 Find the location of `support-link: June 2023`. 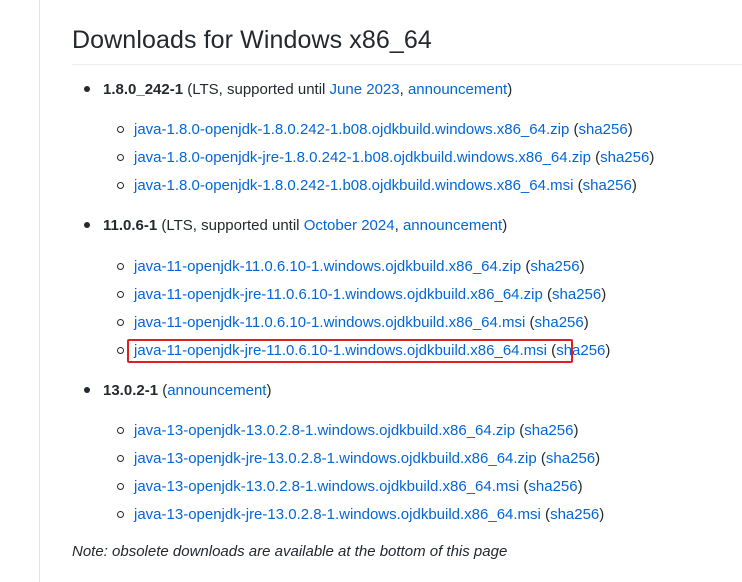

support-link: June 2023 is located at coordinates (365, 89).